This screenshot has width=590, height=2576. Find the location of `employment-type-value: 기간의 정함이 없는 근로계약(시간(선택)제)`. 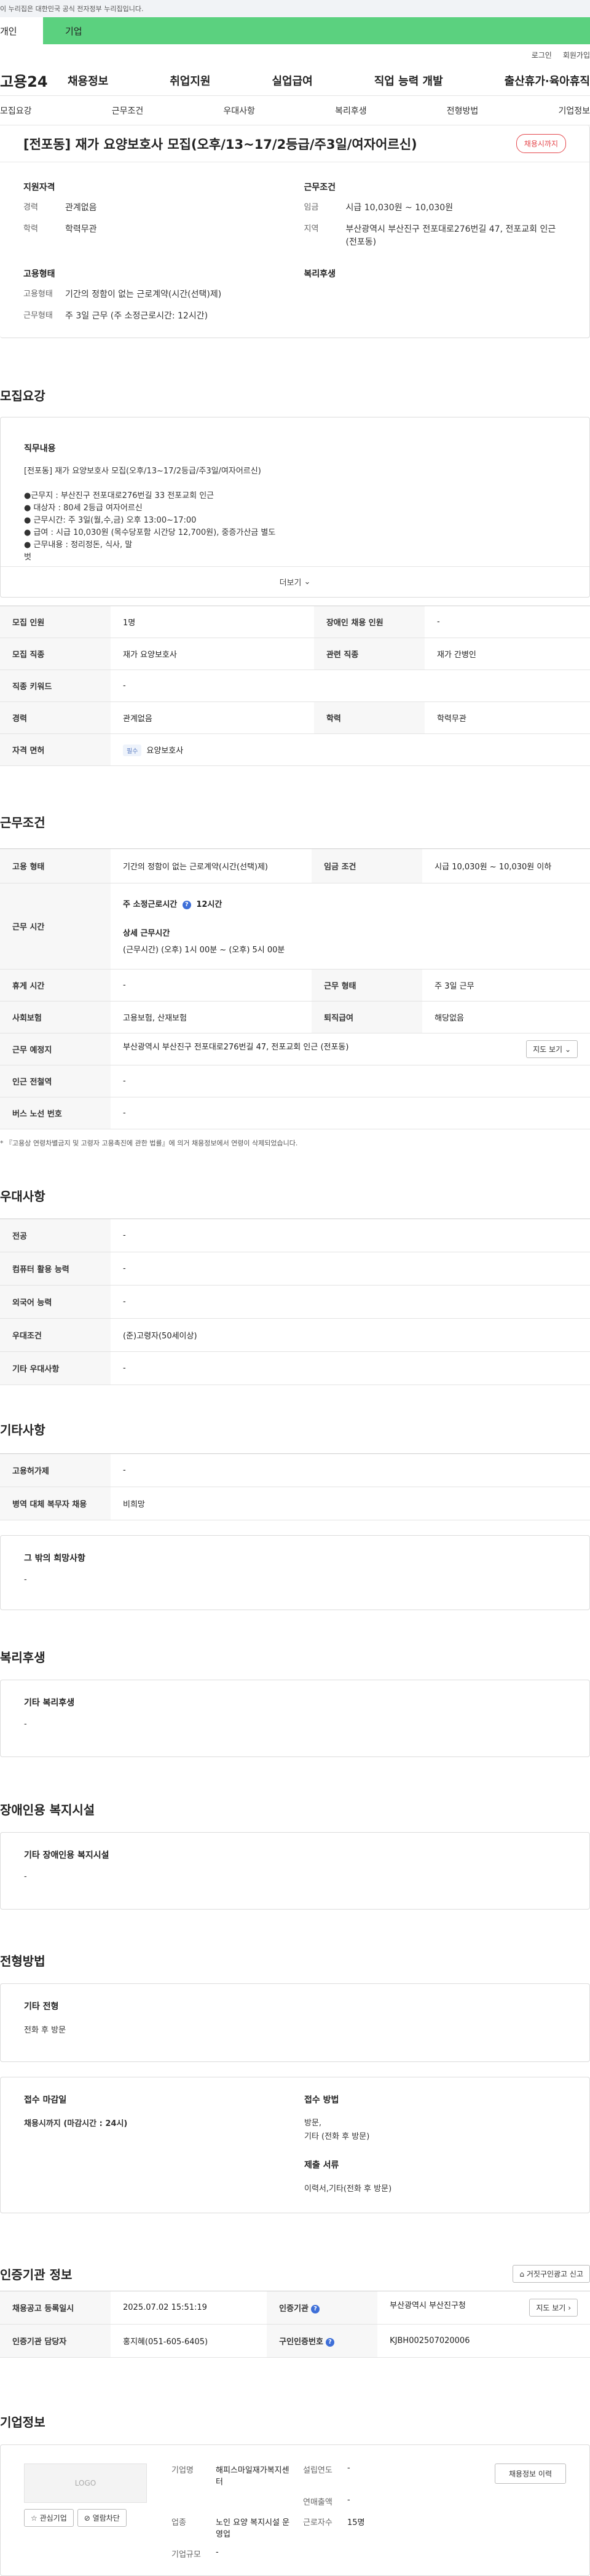

employment-type-value: 기간의 정함이 없는 근로계약(시간(선택)제) is located at coordinates (144, 294).